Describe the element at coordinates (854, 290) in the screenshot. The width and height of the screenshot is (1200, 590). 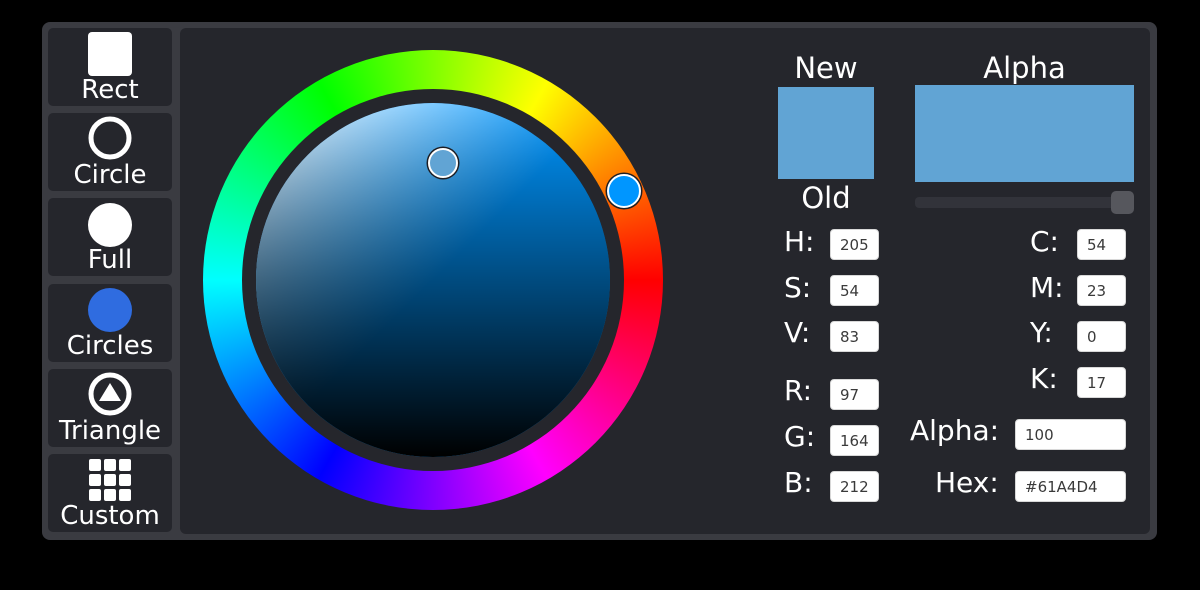
I see `saturation-input` at that location.